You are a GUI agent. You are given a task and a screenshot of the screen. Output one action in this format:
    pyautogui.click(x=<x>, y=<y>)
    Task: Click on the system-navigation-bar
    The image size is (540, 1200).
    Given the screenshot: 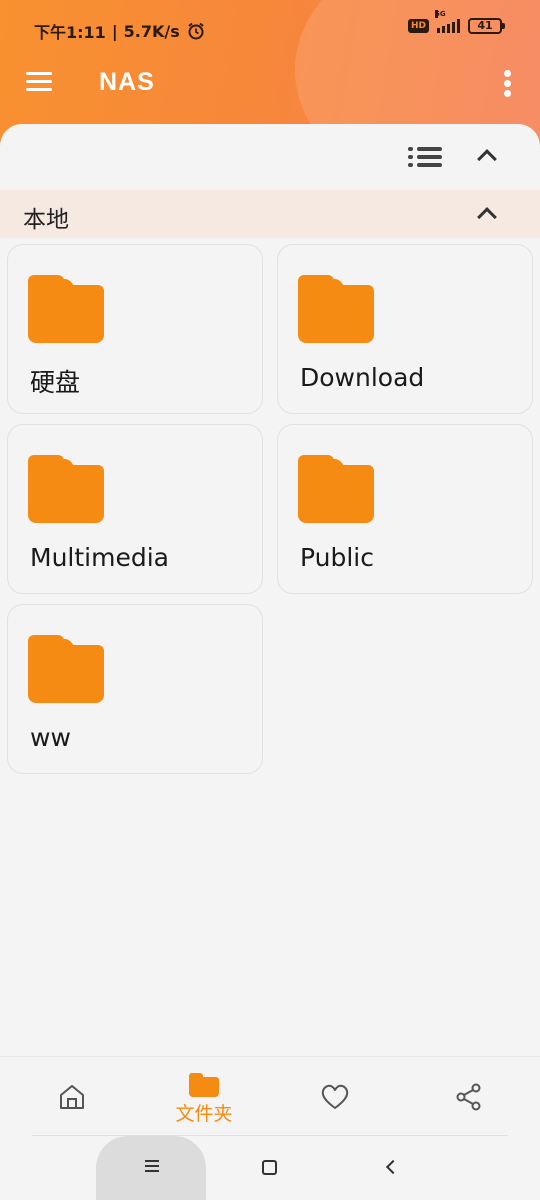 What is the action you would take?
    pyautogui.click(x=270, y=1168)
    